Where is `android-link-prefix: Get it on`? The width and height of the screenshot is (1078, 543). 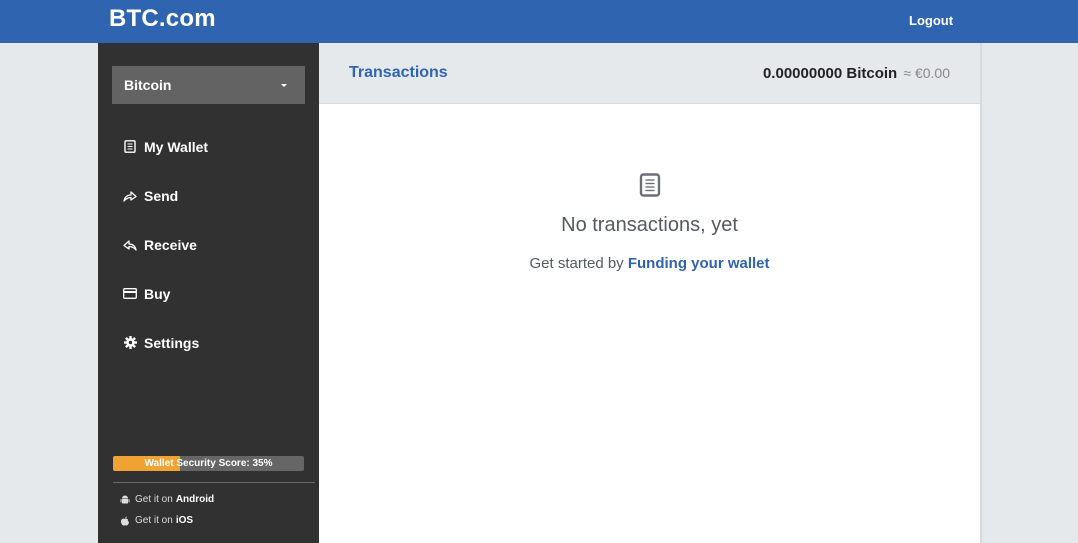 android-link-prefix: Get it on is located at coordinates (154, 499).